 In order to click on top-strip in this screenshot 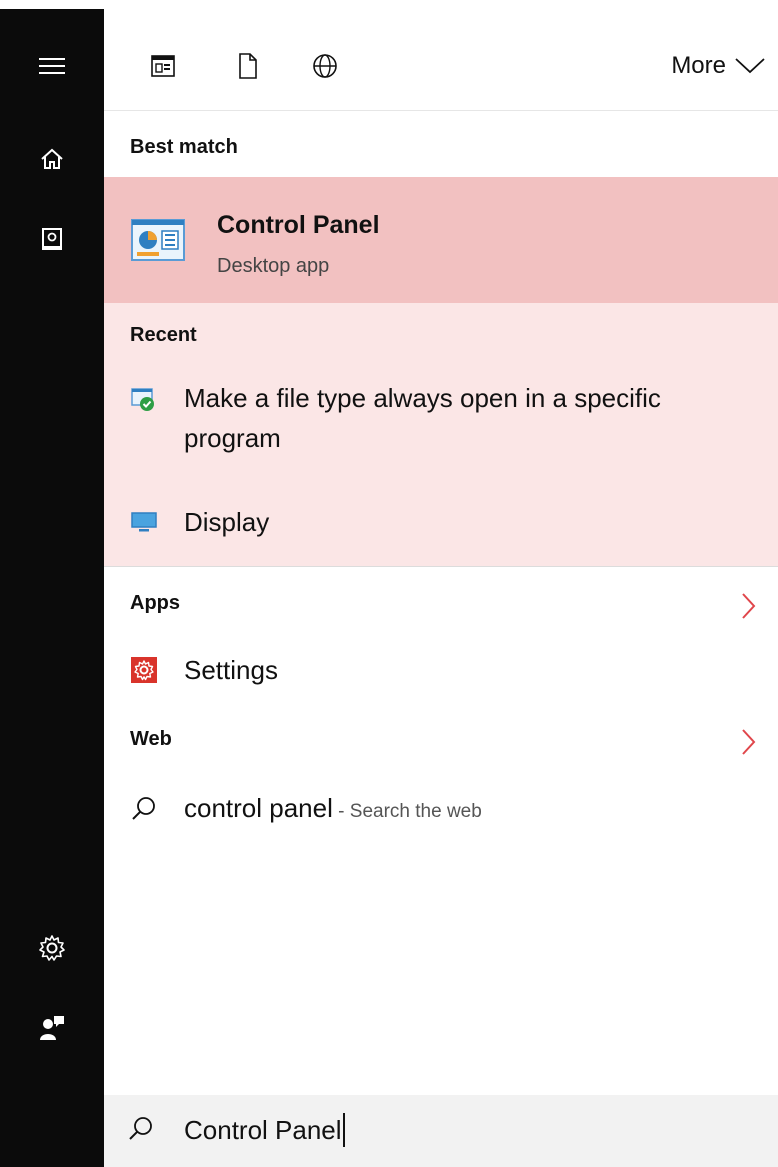, I will do `click(389, 4)`.